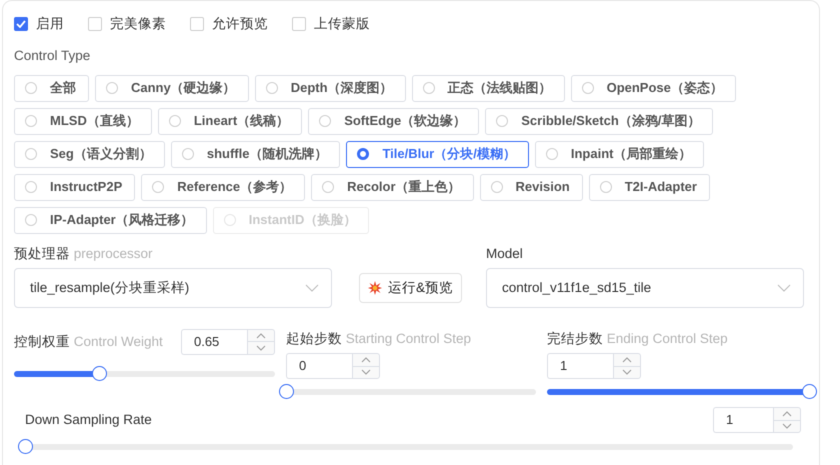  Describe the element at coordinates (51, 88) in the screenshot. I see `radio-option: 全部` at that location.